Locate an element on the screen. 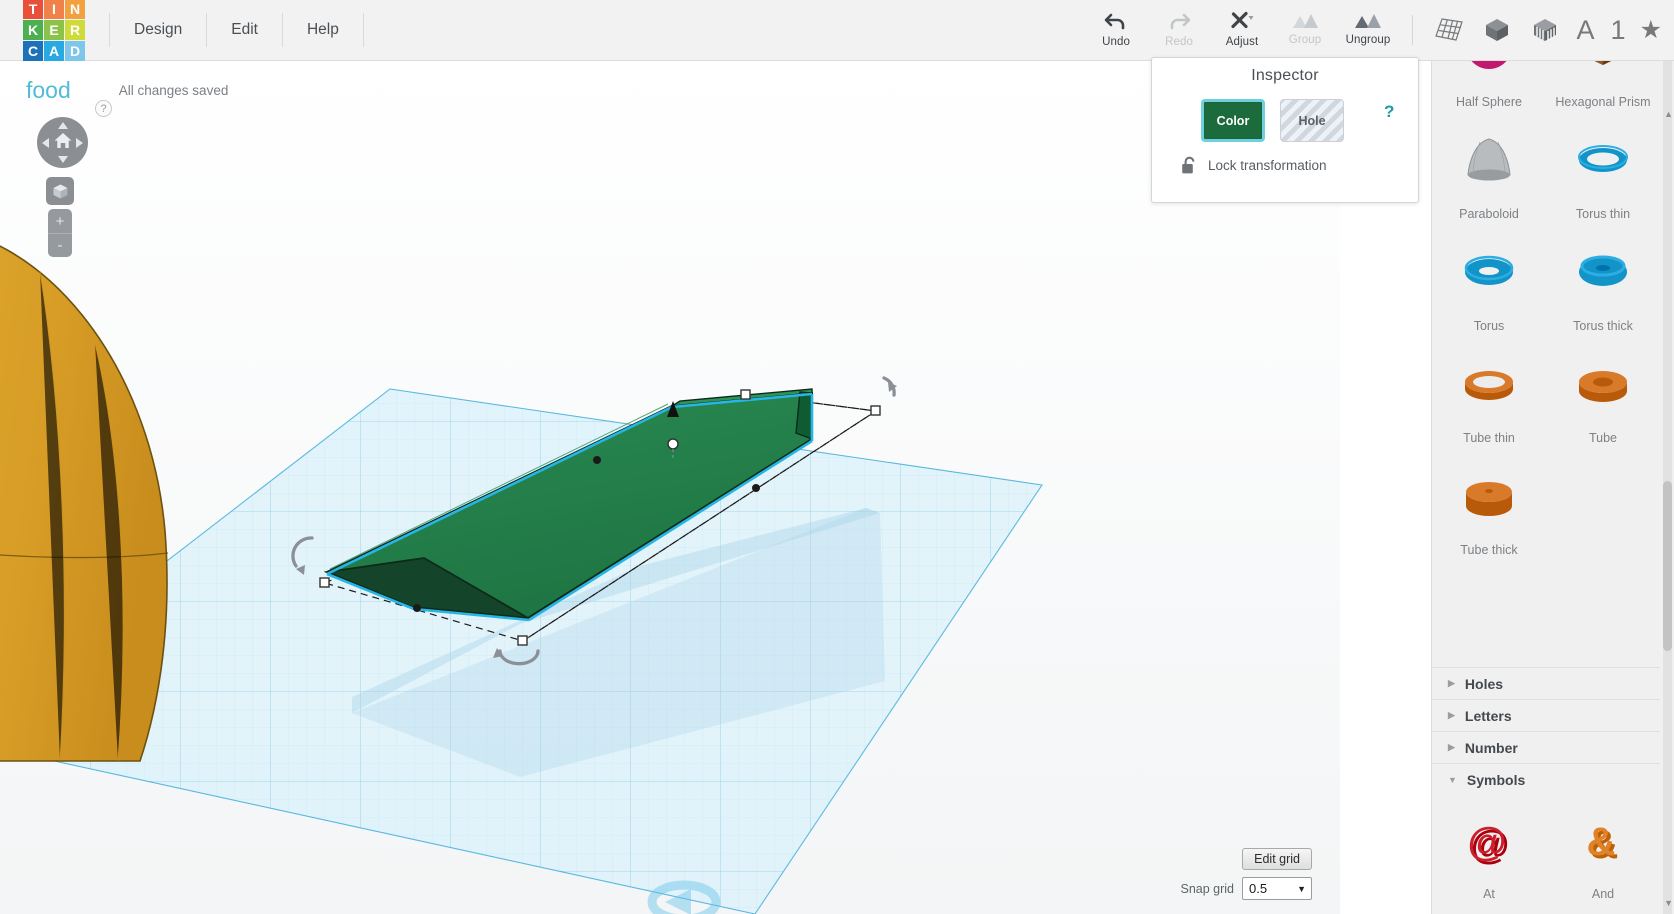  snap-grid-label: Snap grid is located at coordinates (1207, 888).